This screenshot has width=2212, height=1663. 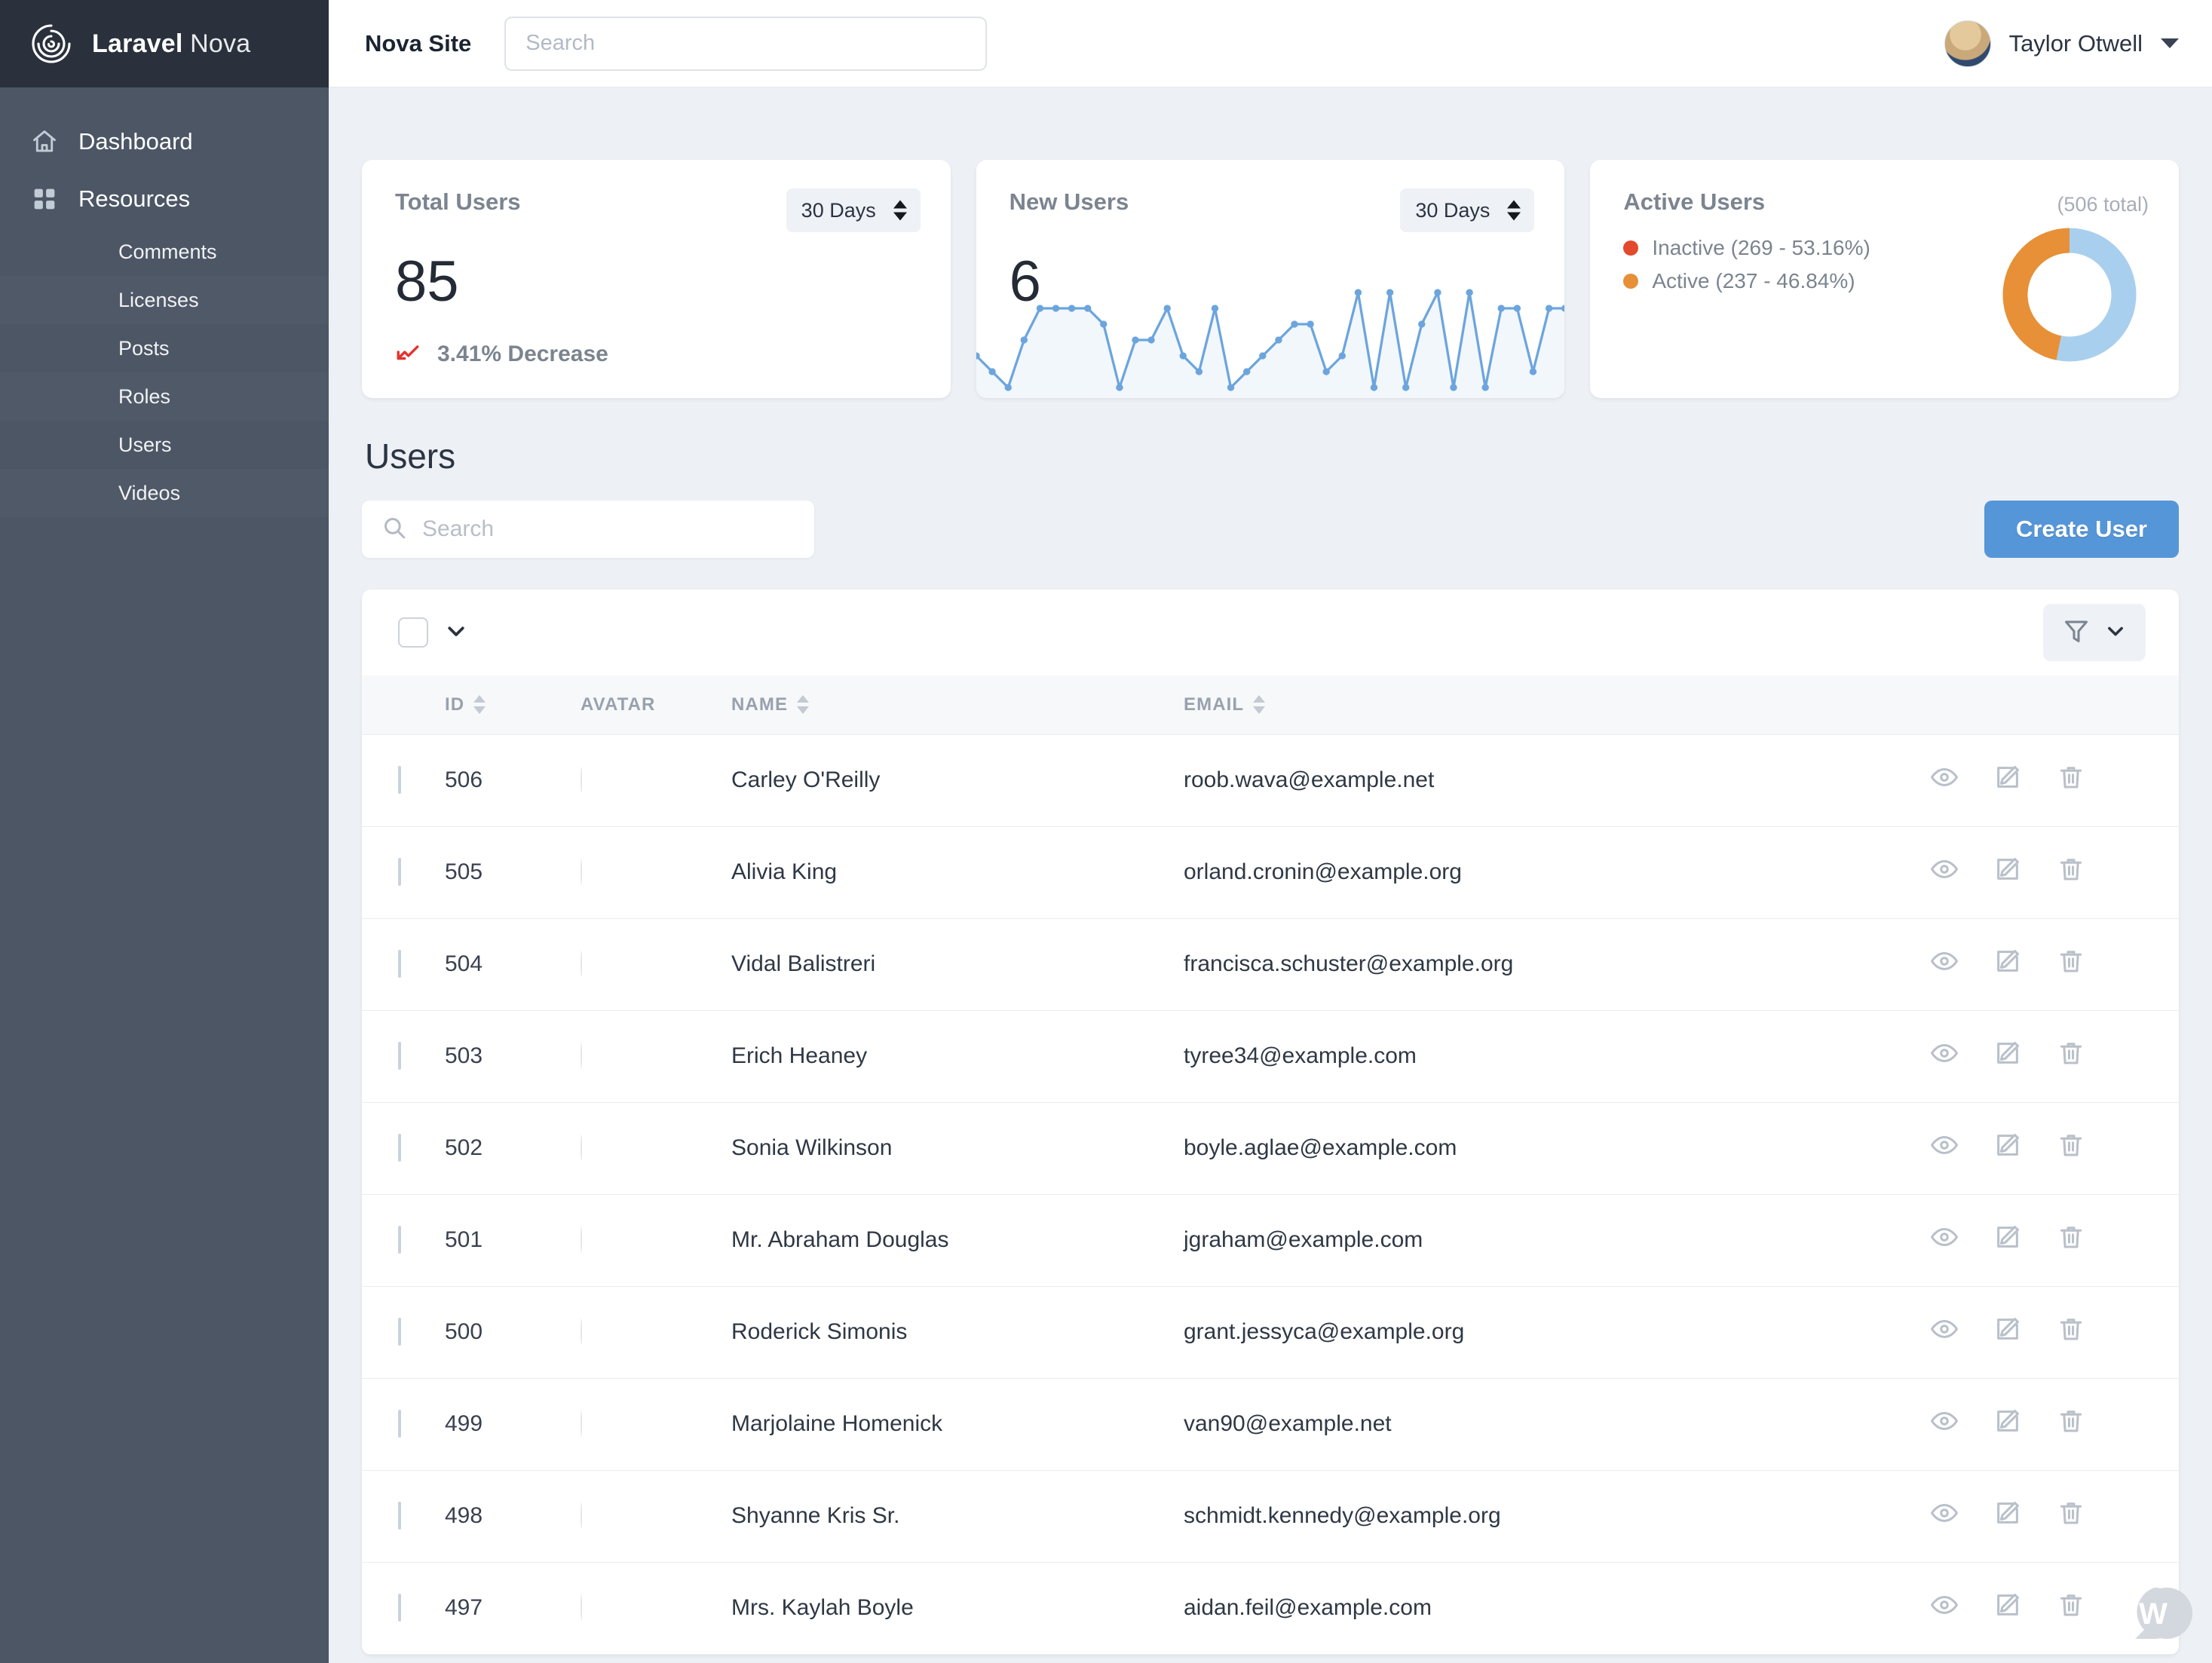 What do you see at coordinates (51, 44) in the screenshot?
I see `spiral-logo-icon` at bounding box center [51, 44].